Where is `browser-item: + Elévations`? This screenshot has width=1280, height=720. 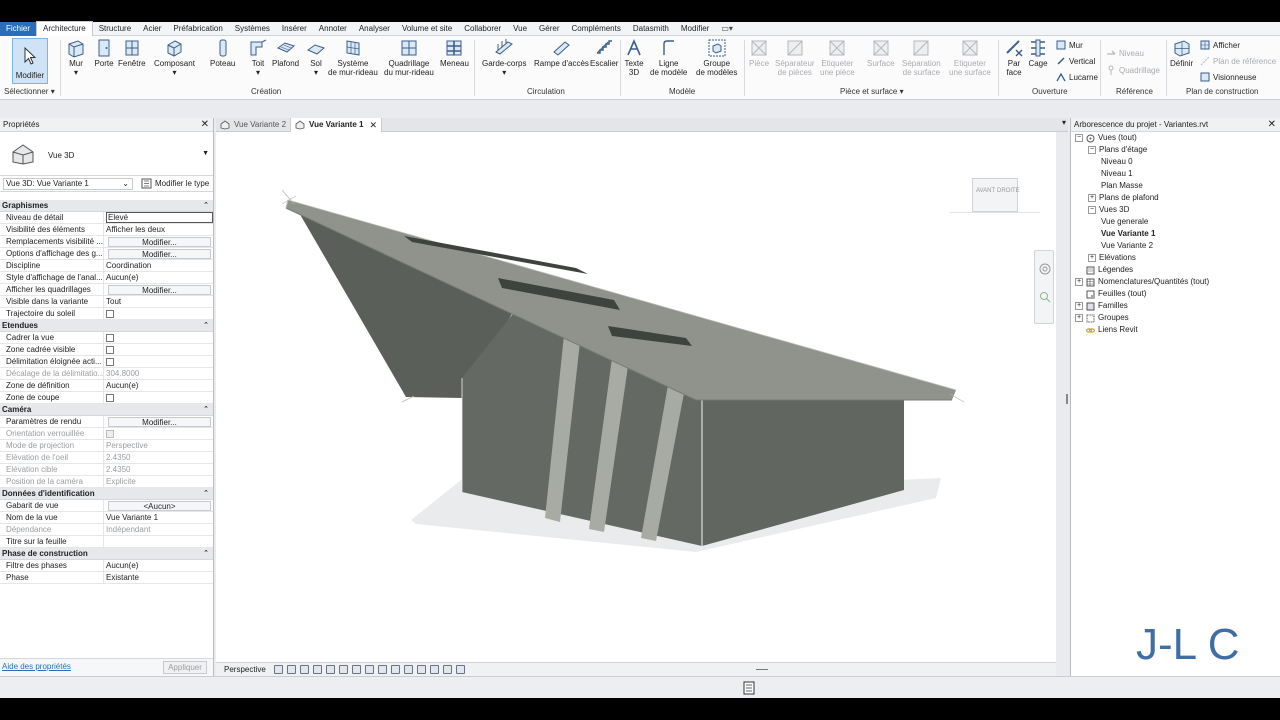 browser-item: + Elévations is located at coordinates (1175, 258).